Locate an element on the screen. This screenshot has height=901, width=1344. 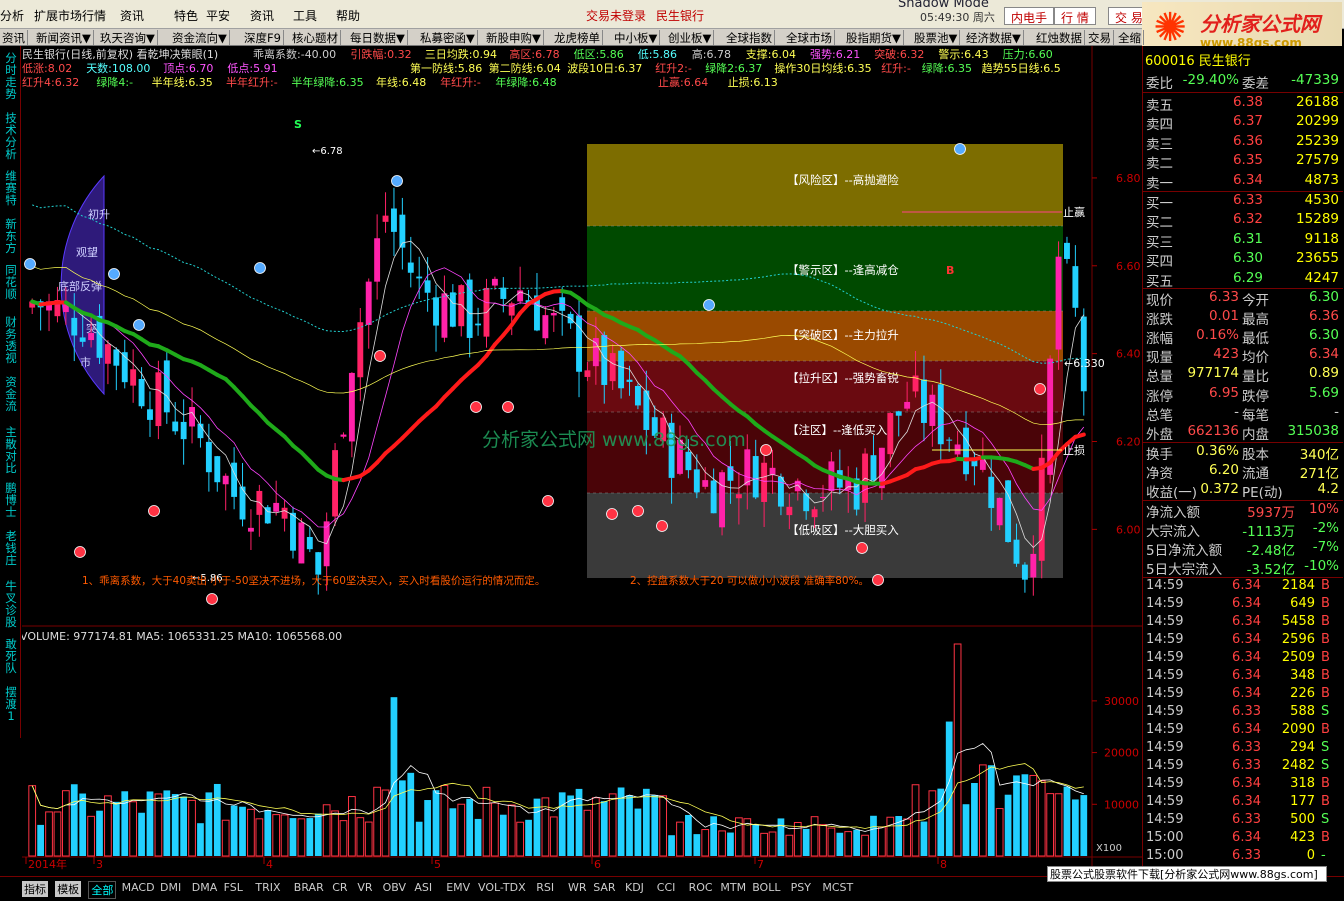
menu-item: 工具 is located at coordinates (305, 15).